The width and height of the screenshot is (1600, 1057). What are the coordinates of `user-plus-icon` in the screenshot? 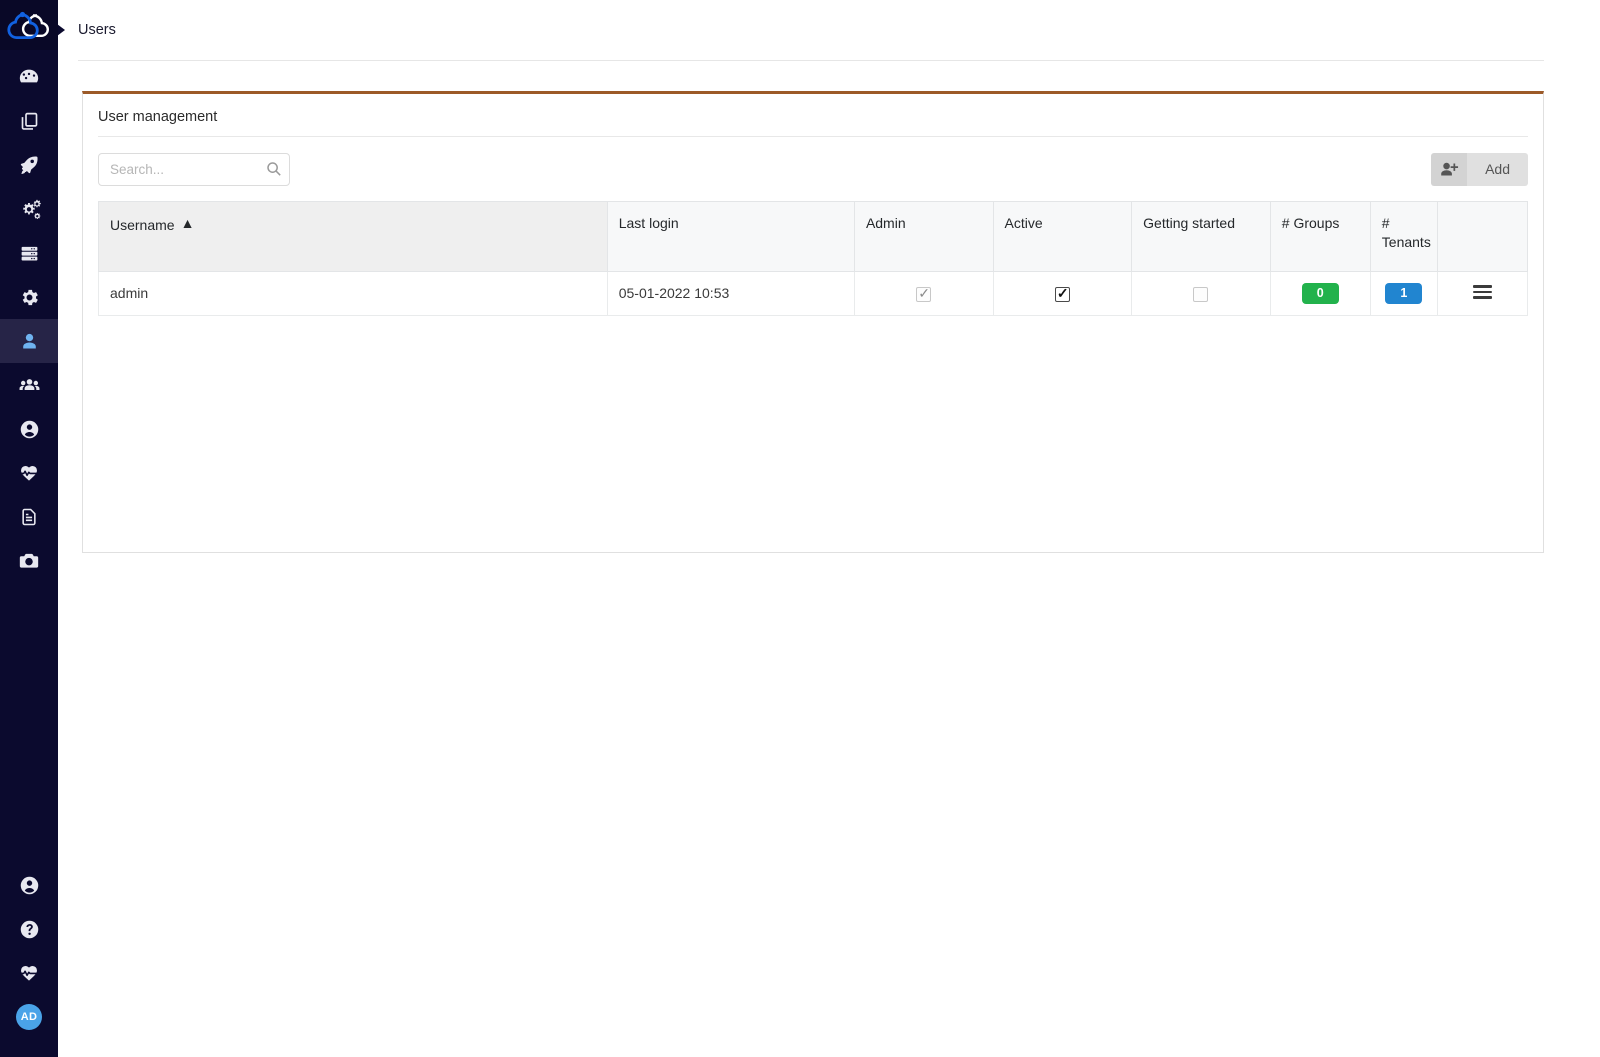 It's located at (1449, 169).